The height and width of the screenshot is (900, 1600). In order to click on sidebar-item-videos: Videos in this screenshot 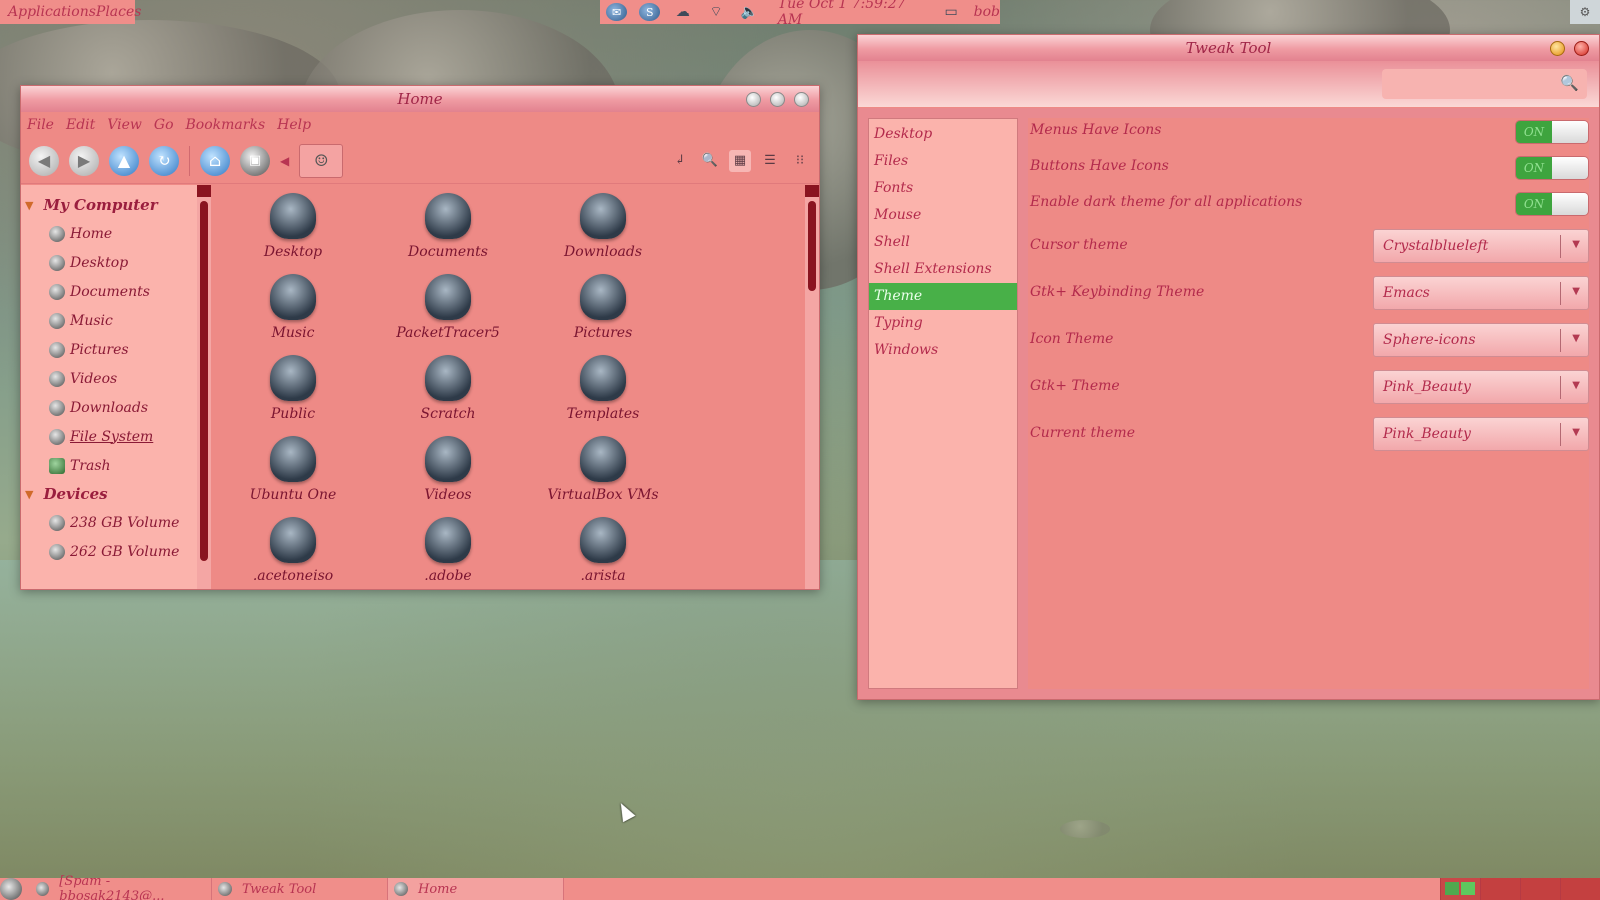, I will do `click(109, 378)`.